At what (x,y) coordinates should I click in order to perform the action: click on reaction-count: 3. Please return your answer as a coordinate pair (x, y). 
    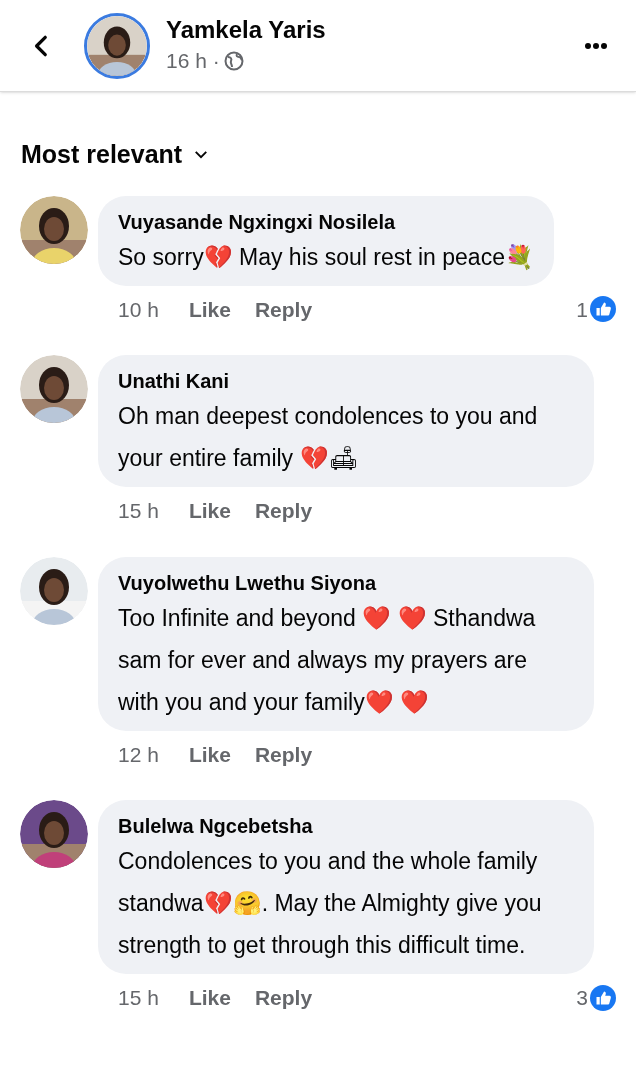
    Looking at the image, I should click on (582, 998).